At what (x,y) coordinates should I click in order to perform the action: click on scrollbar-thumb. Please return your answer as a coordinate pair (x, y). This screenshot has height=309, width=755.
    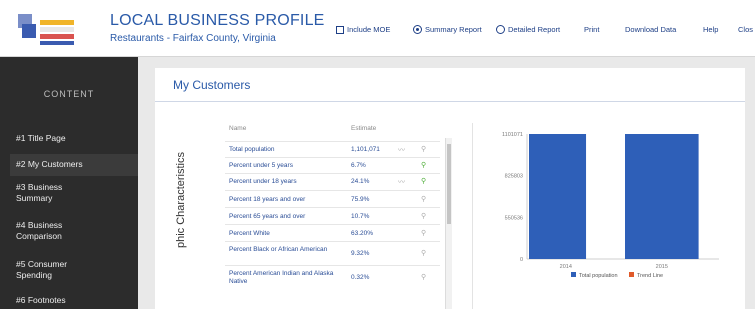
    Looking at the image, I should click on (449, 184).